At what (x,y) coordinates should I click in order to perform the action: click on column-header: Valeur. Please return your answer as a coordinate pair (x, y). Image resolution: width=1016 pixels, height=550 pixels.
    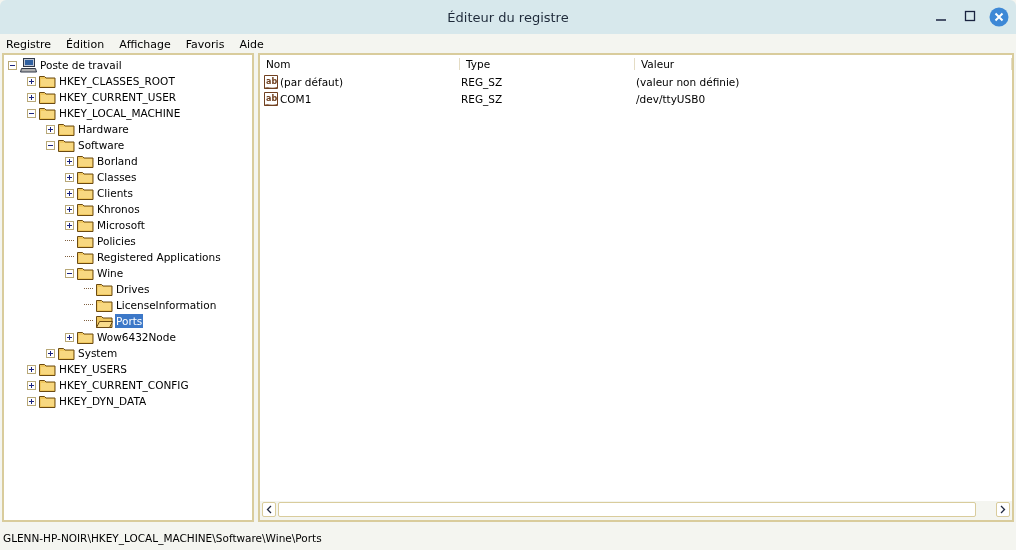
    Looking at the image, I should click on (823, 64).